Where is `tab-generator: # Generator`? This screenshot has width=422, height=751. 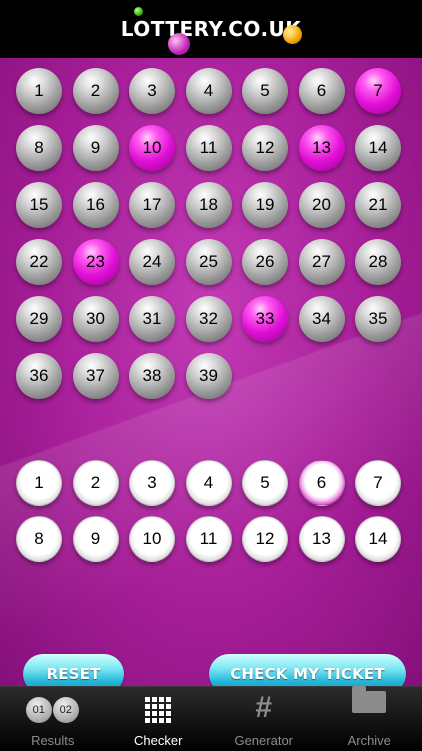
tab-generator: # Generator is located at coordinates (264, 719).